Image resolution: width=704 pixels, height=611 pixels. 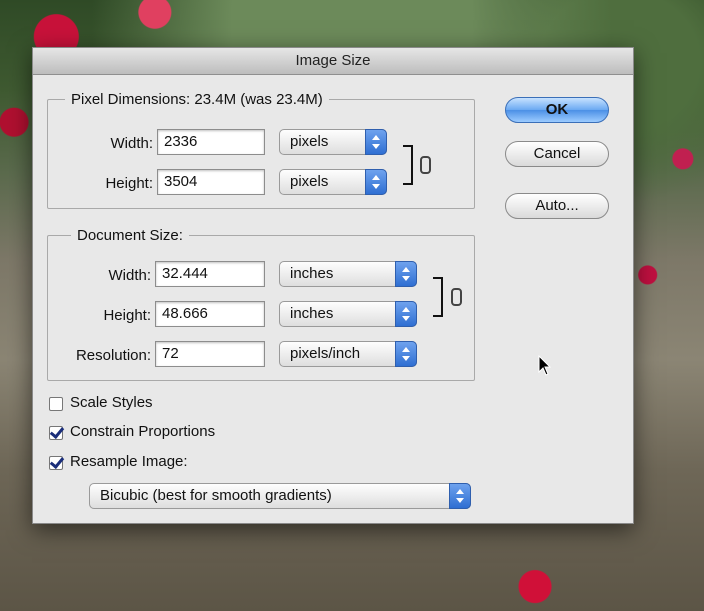 I want to click on pixel-width-label: Width:, so click(x=131, y=143).